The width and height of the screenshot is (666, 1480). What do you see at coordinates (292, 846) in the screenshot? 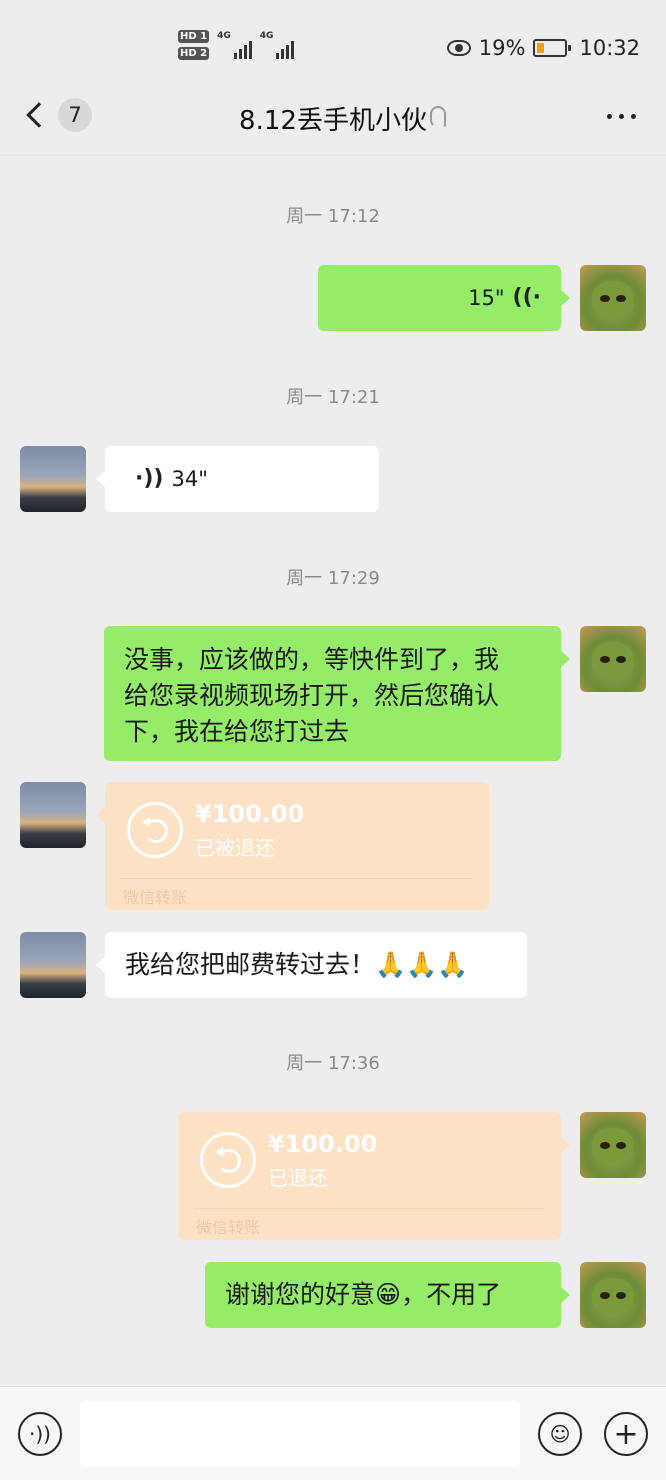
I see `transfer-card-in: ¥100.00 已被退还 微信转账` at bounding box center [292, 846].